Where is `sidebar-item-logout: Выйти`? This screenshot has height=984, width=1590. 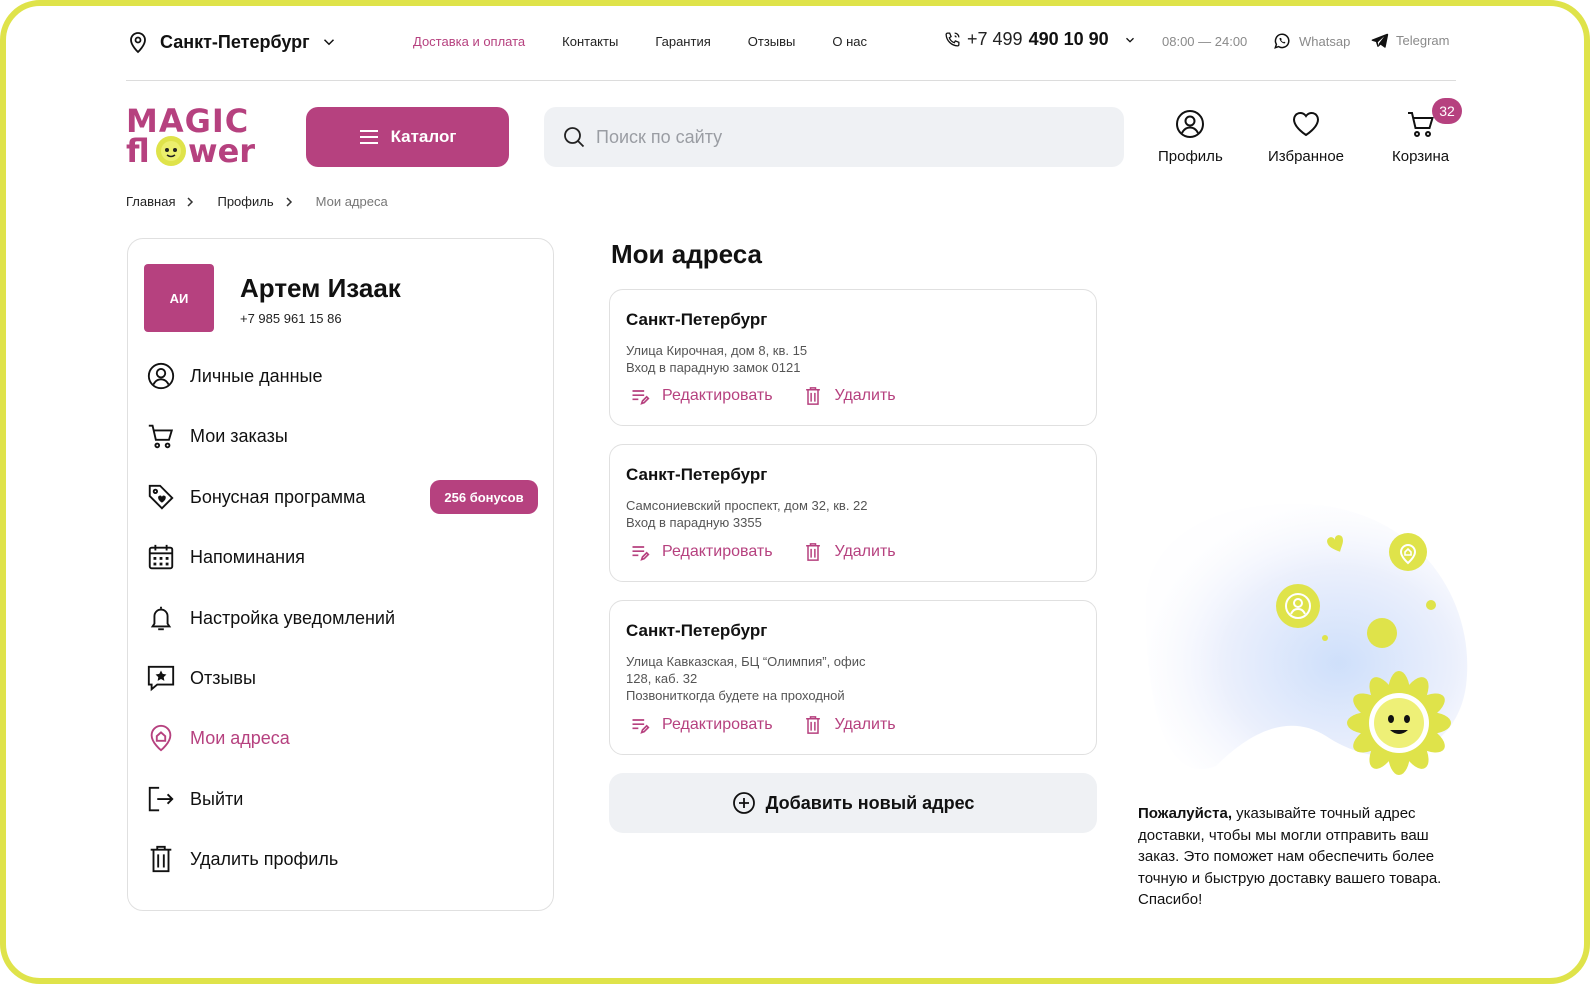 sidebar-item-logout: Выйти is located at coordinates (194, 799).